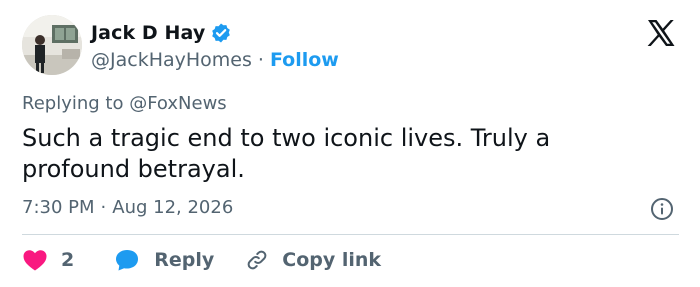 This screenshot has width=700, height=287. I want to click on copy-link-label: Copy link, so click(332, 260).